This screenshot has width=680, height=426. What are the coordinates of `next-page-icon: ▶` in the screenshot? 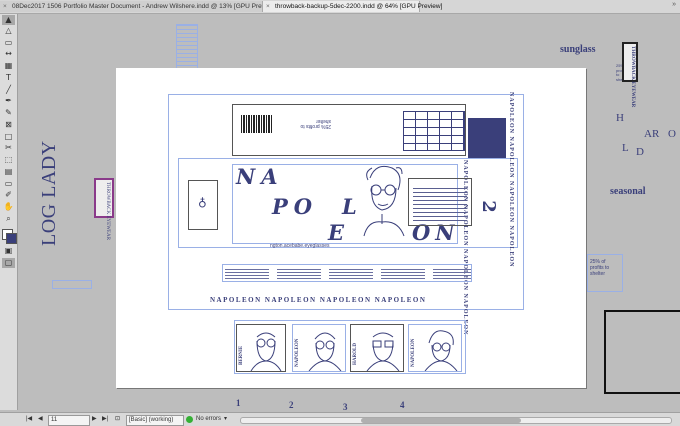 It's located at (94, 419).